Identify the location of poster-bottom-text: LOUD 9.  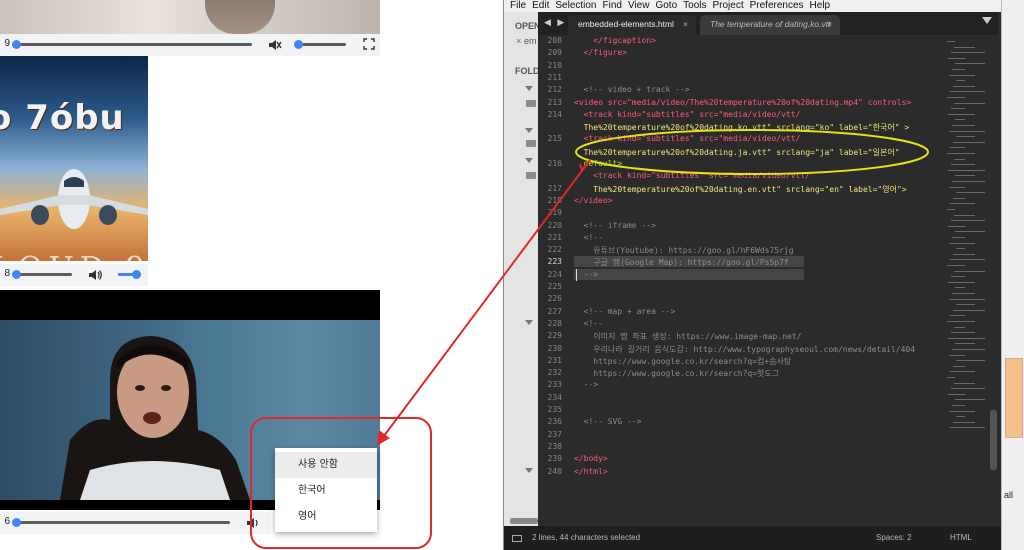
(74, 256).